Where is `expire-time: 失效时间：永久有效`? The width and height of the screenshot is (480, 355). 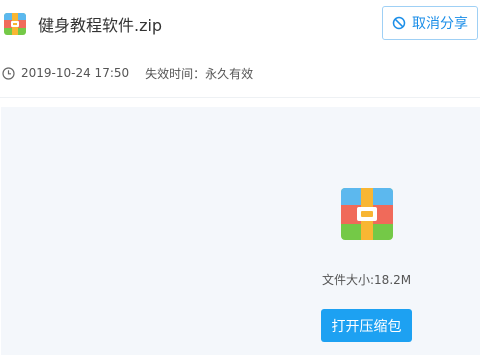
expire-time: 失效时间：永久有效 is located at coordinates (199, 73).